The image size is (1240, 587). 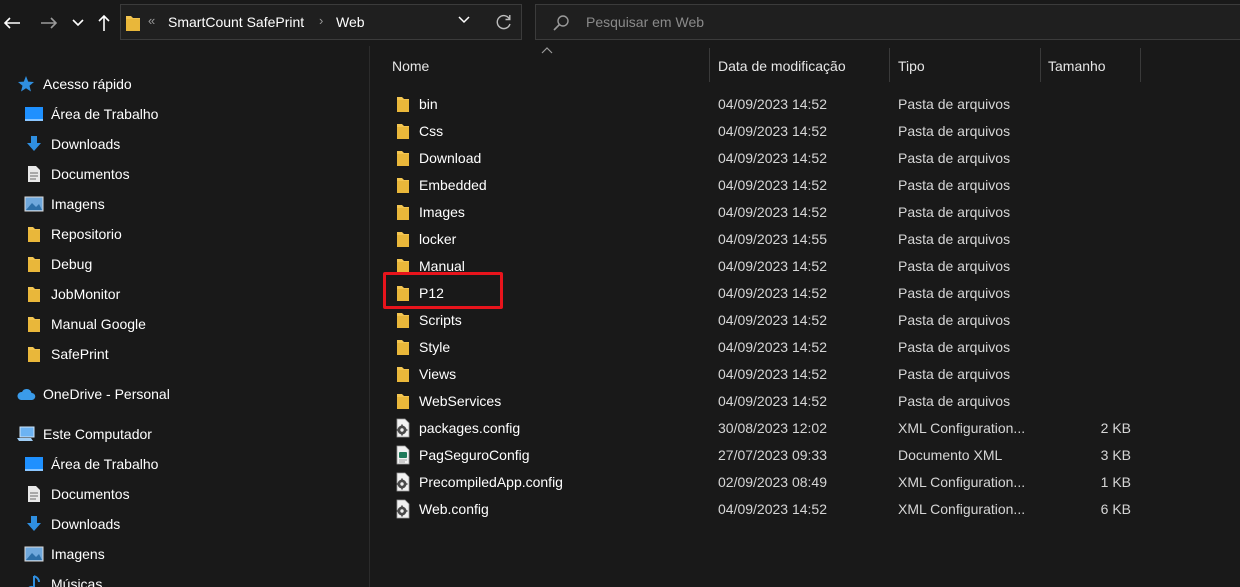 I want to click on search-box: Pesquisar em Web, so click(x=887, y=22).